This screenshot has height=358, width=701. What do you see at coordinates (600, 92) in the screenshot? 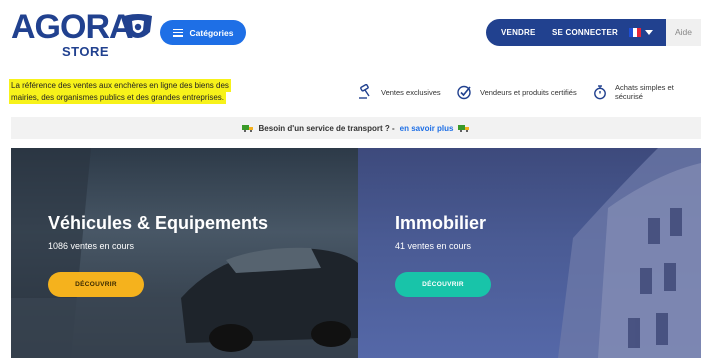
I see `stopwatch-icon` at bounding box center [600, 92].